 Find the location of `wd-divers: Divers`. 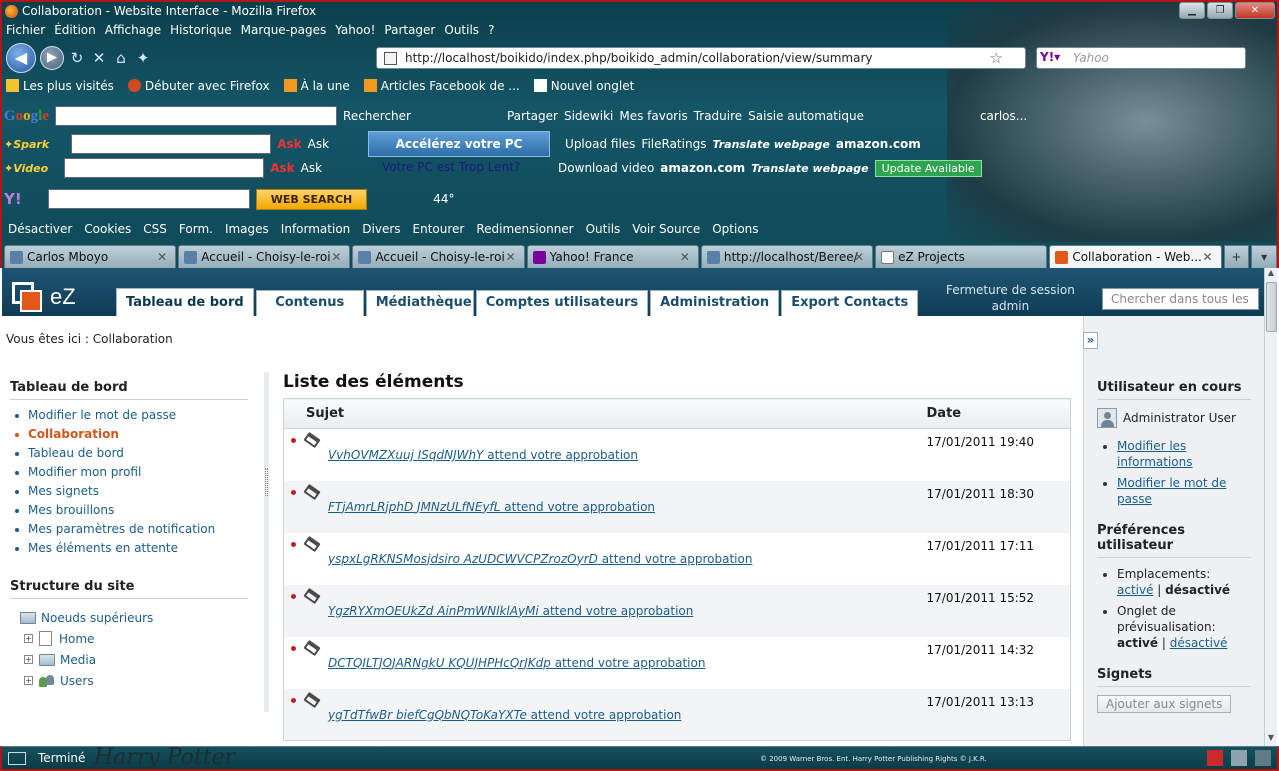

wd-divers: Divers is located at coordinates (381, 229).